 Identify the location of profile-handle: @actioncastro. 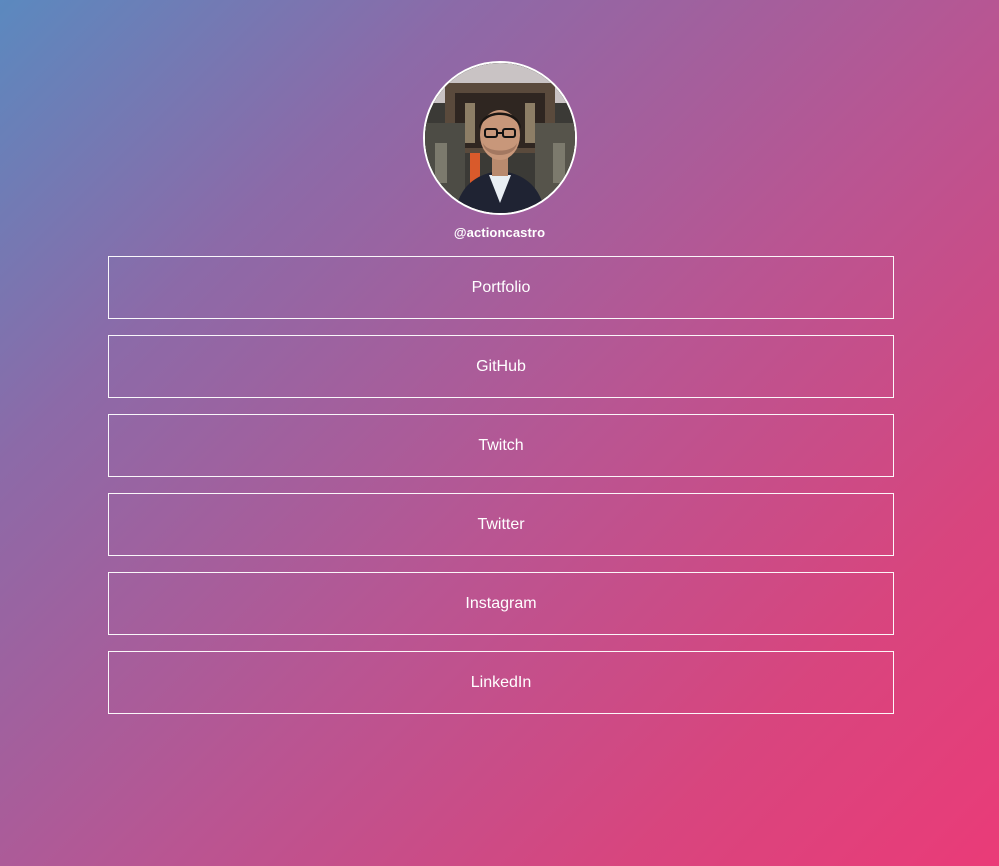
(499, 232).